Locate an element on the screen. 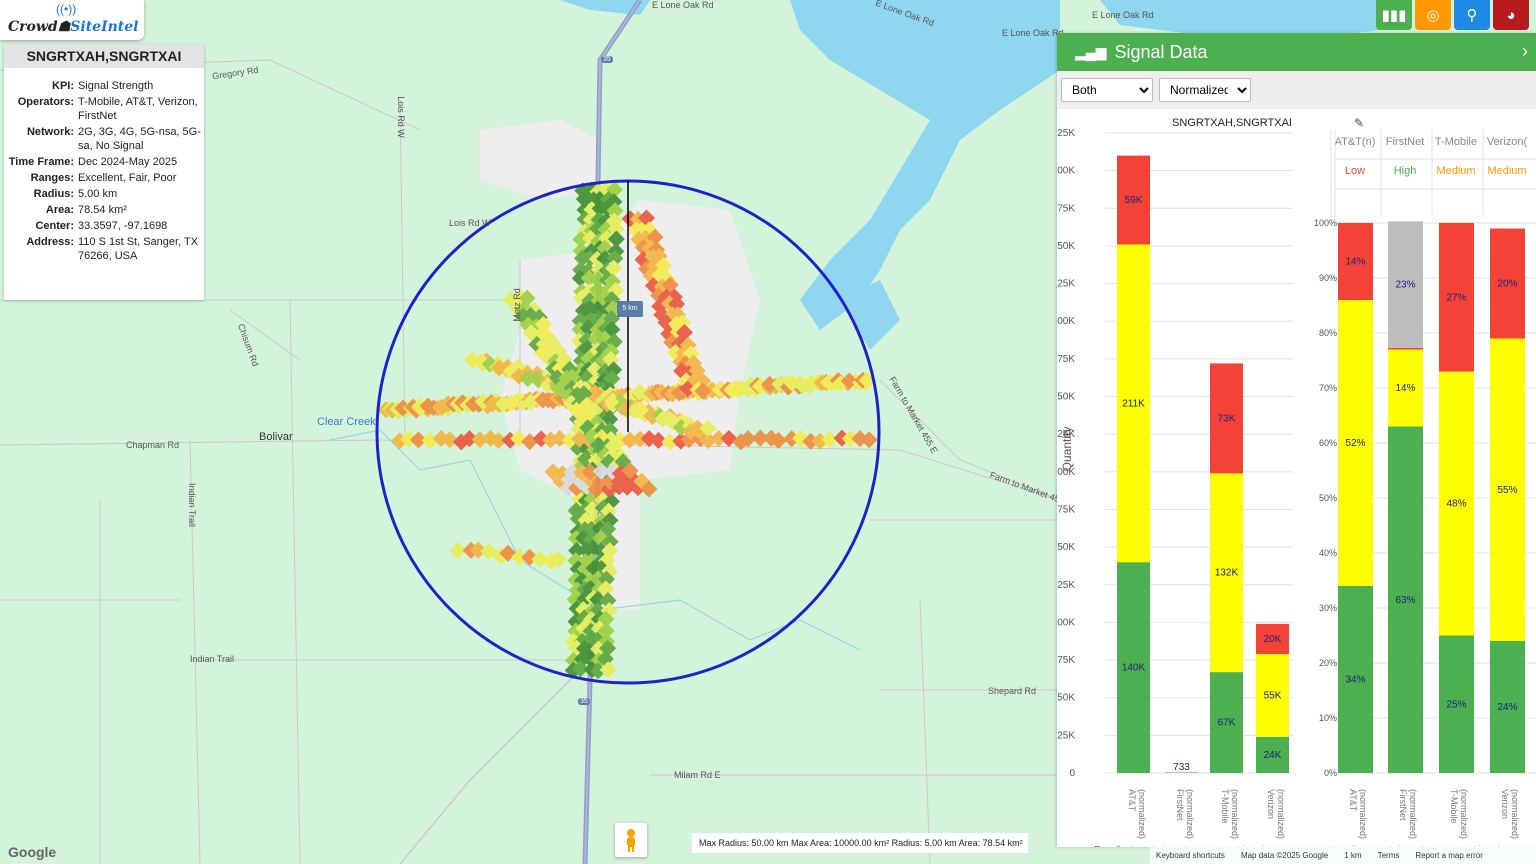 The height and width of the screenshot is (864, 1536). road-label: Shepard Rd is located at coordinates (1012, 691).